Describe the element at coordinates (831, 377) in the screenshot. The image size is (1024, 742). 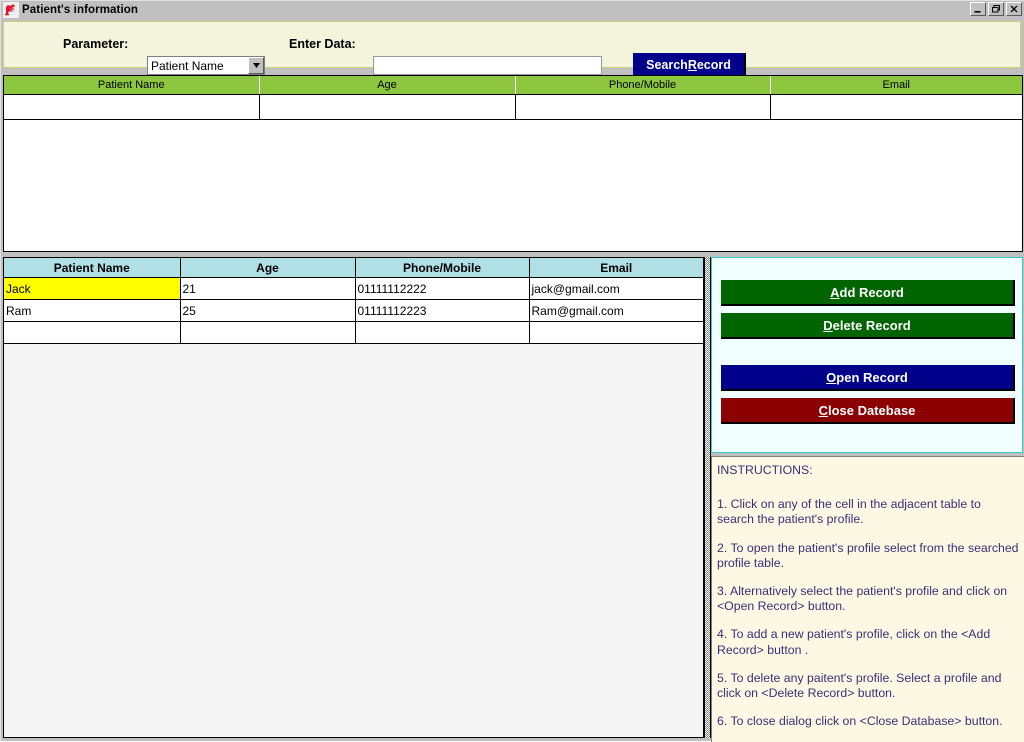
I see `open-record-accesskey: O` at that location.